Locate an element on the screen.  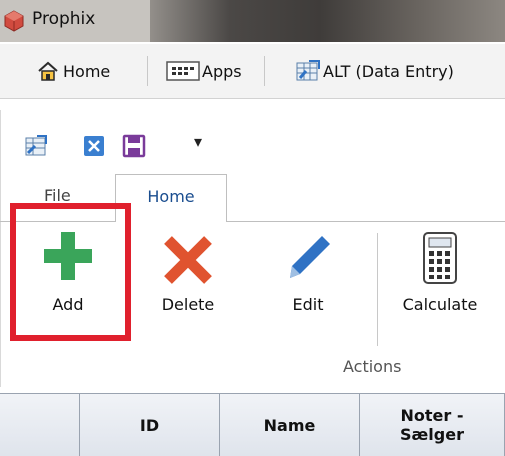
actions-group-label: Actions is located at coordinates (372, 366).